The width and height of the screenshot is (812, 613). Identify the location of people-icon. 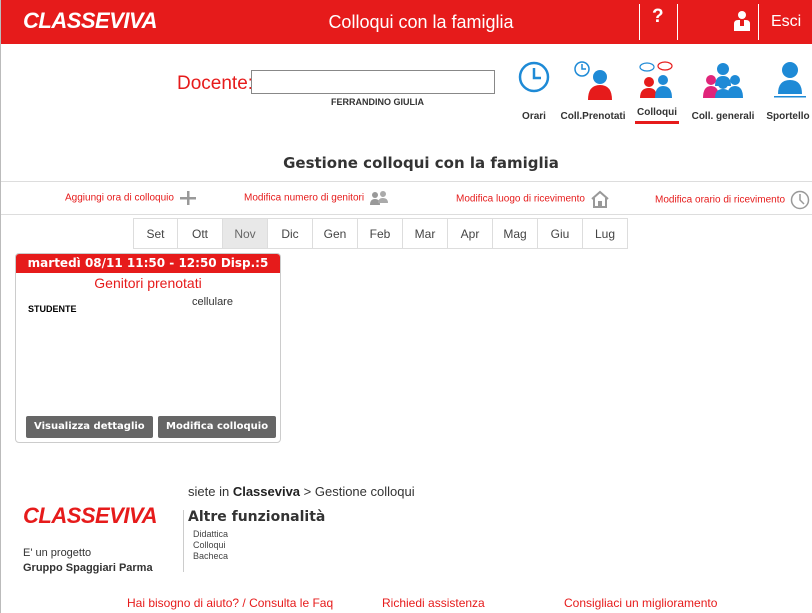
(378, 198).